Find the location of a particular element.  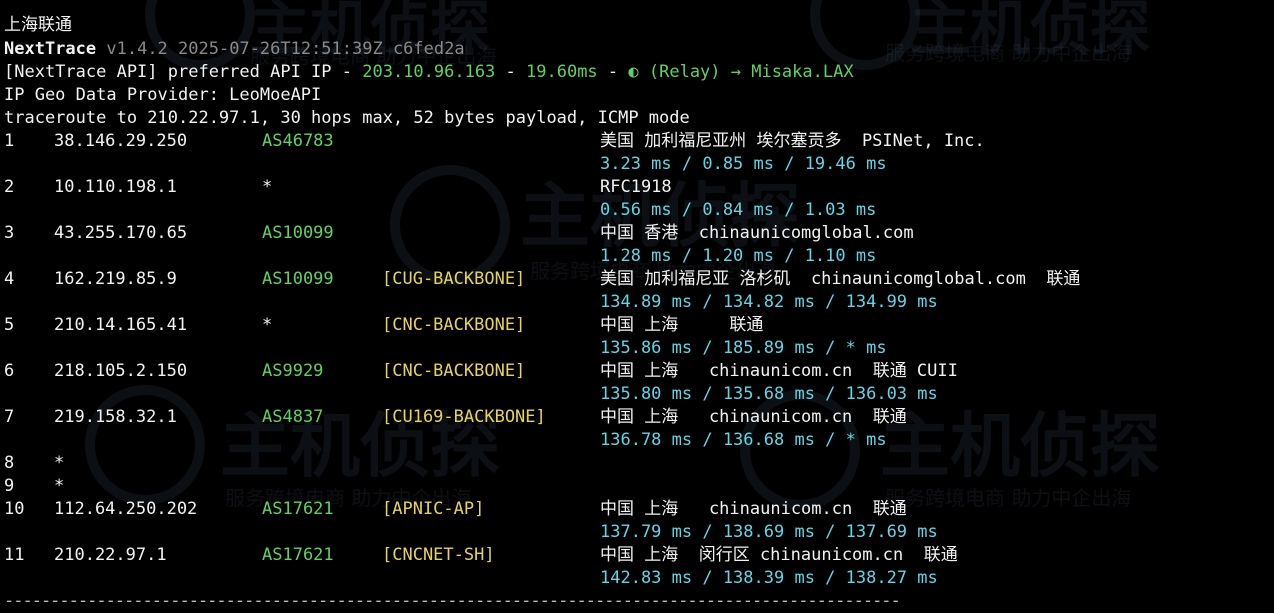

hop-geo: 中国 上海 联通 is located at coordinates (682, 325).